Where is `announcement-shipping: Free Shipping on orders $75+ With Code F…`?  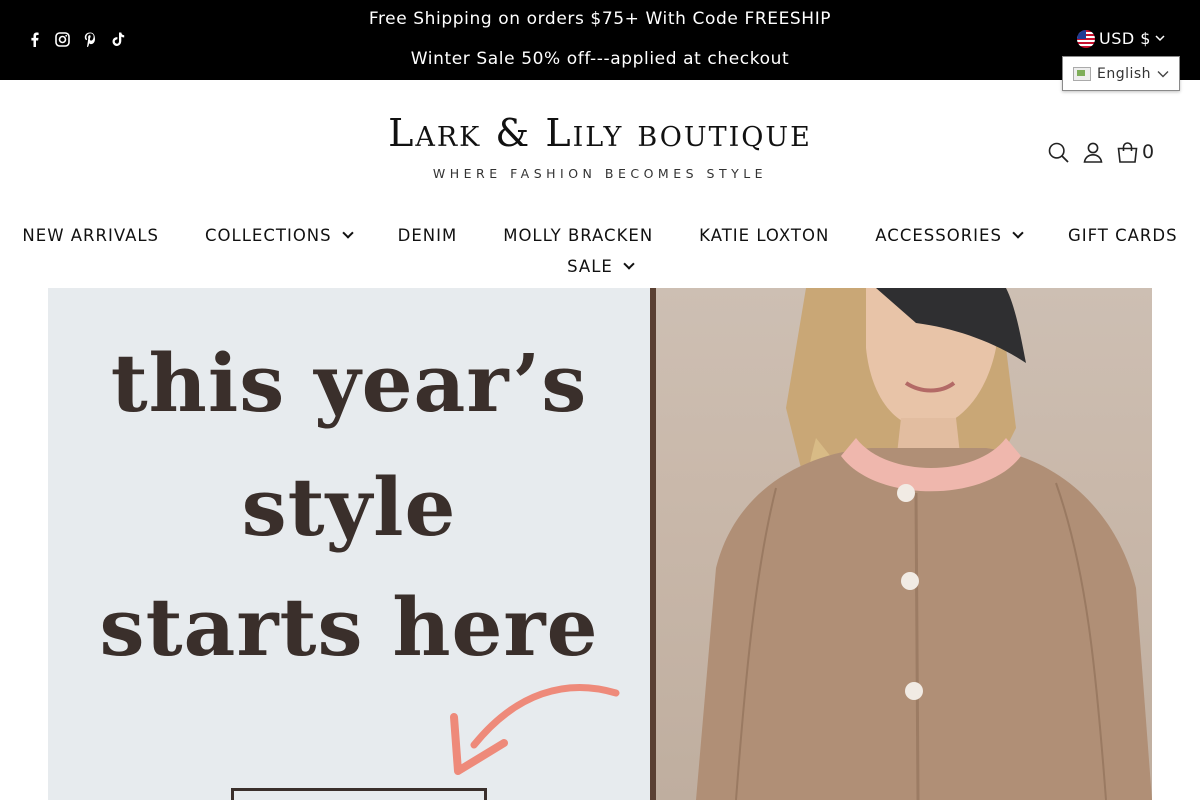 announcement-shipping: Free Shipping on orders $75+ With Code F… is located at coordinates (600, 19).